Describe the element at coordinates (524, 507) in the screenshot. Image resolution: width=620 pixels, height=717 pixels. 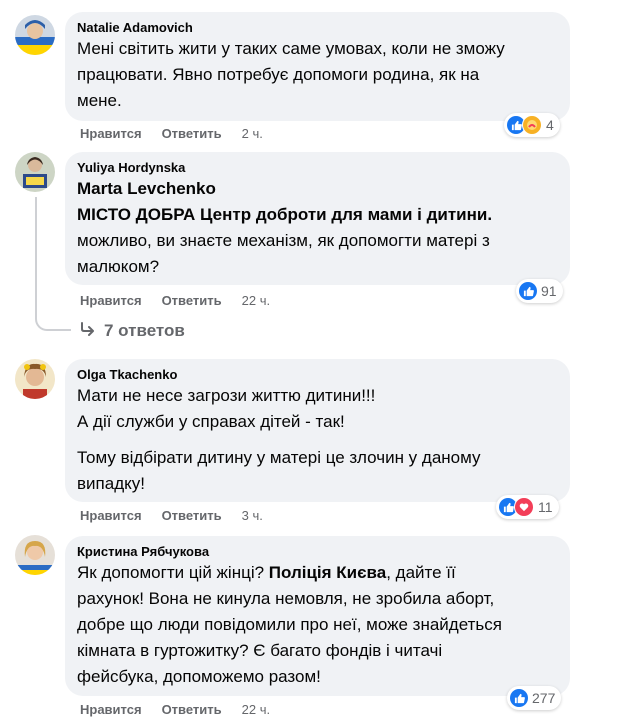
I see `love-reaction-icon` at that location.